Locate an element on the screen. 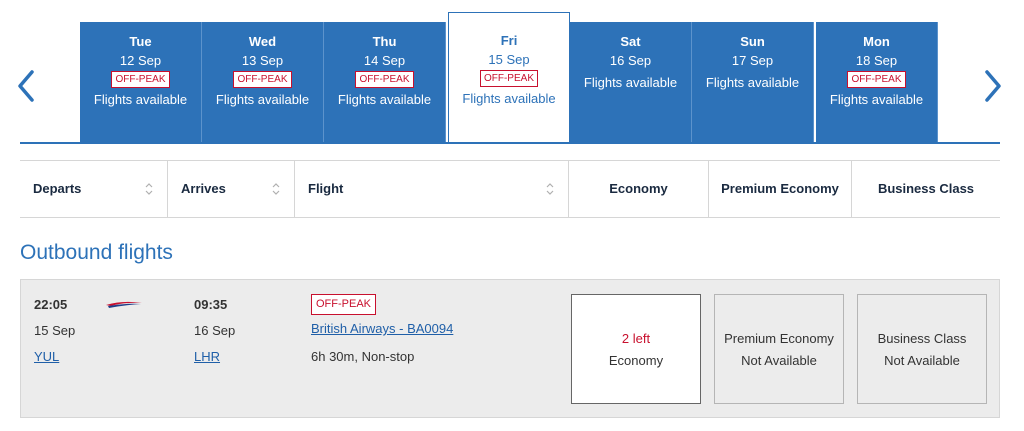  date-date: 16 Sep is located at coordinates (630, 60).